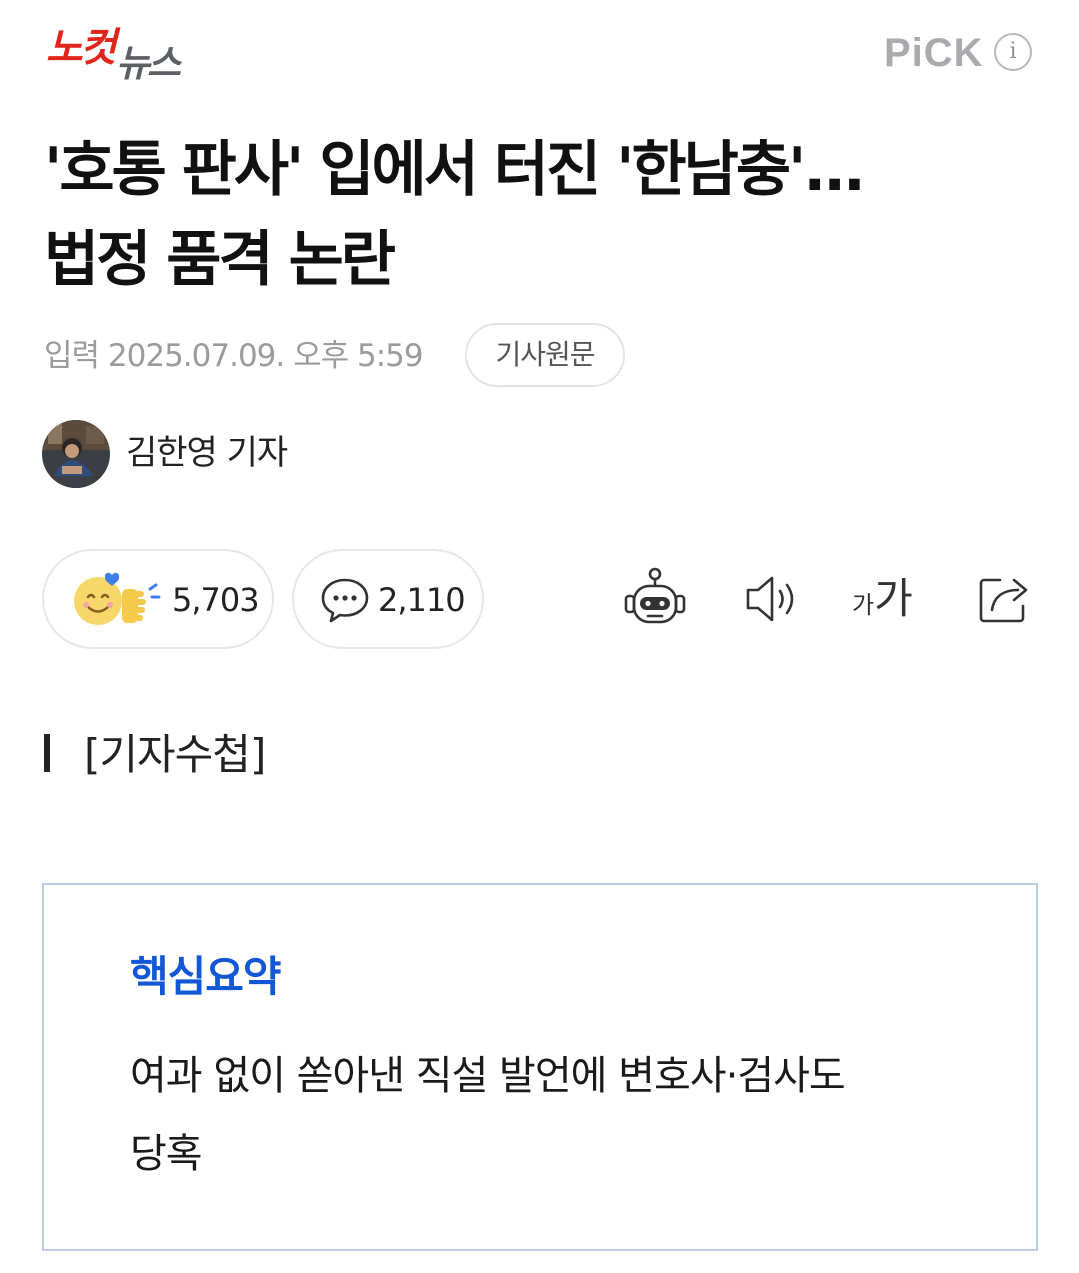 The height and width of the screenshot is (1273, 1079). What do you see at coordinates (893, 598) in the screenshot?
I see `font-large-glyph: 가` at bounding box center [893, 598].